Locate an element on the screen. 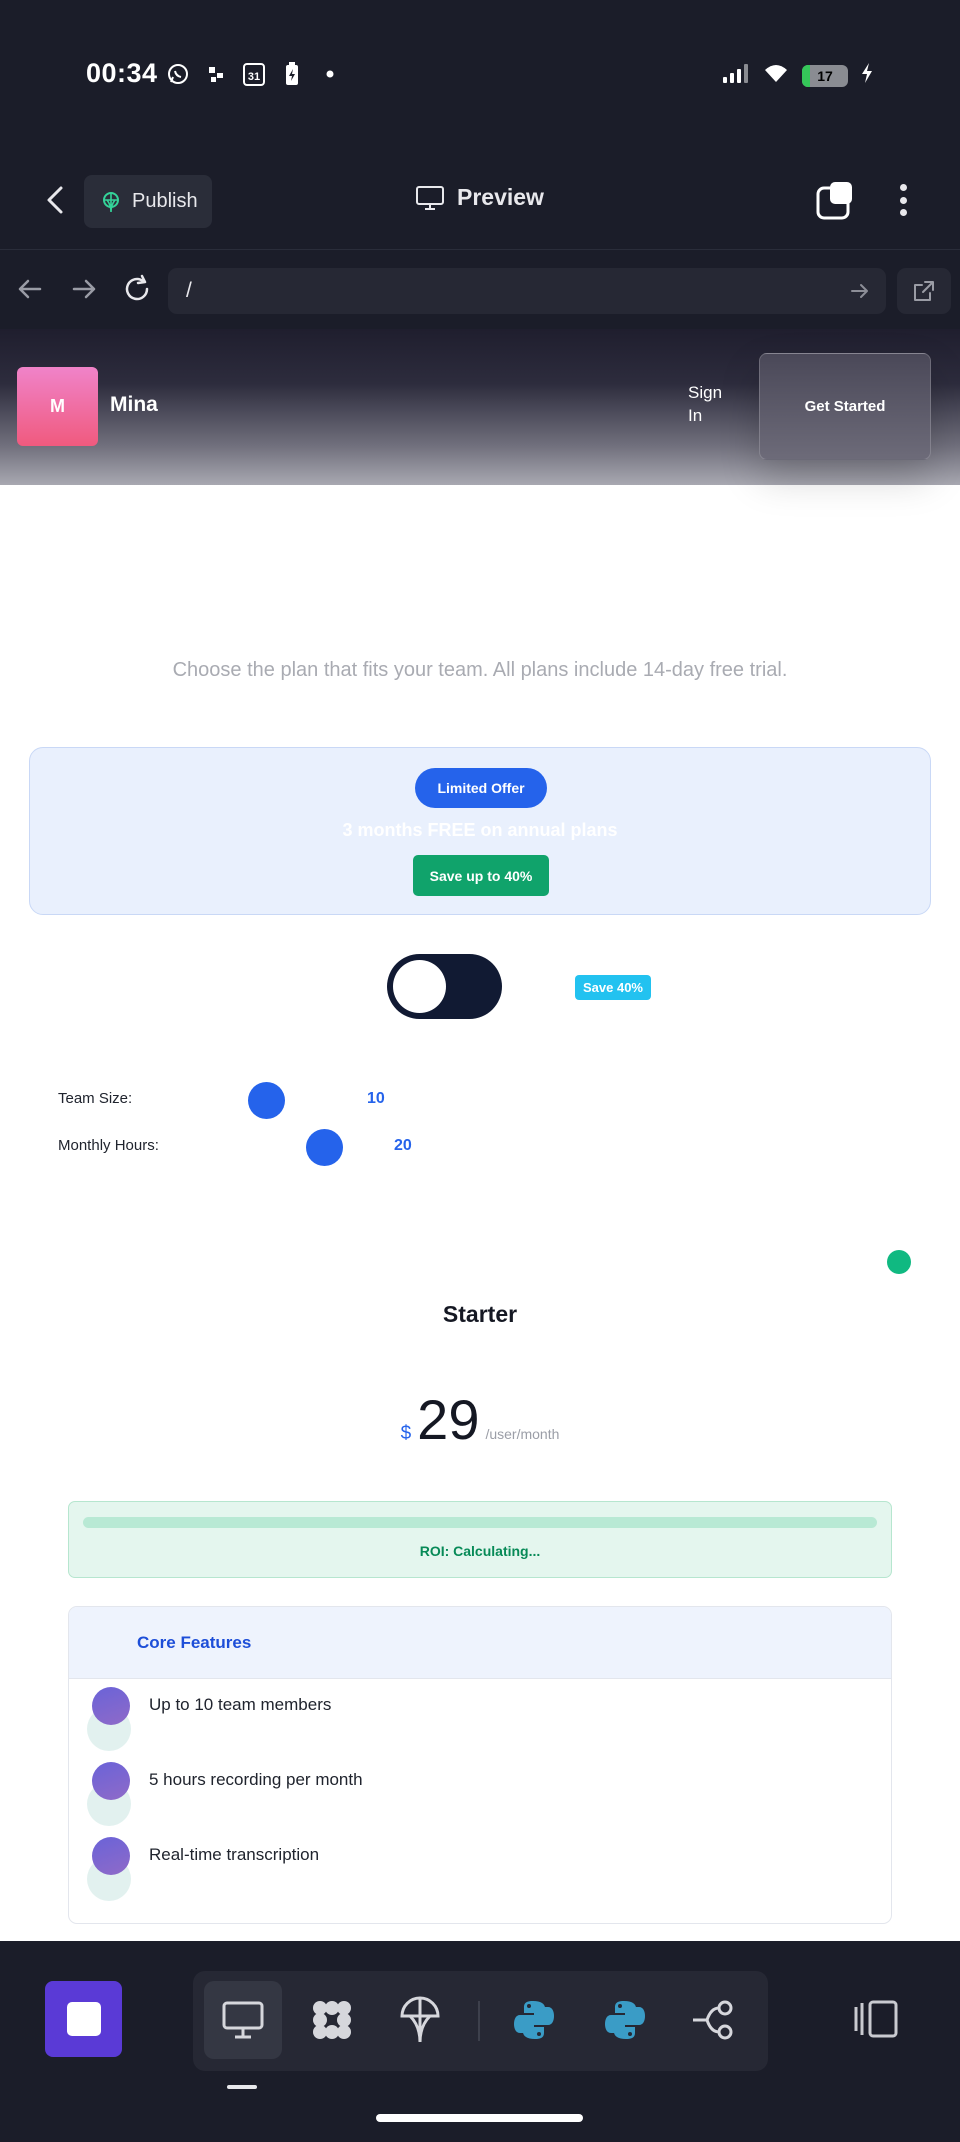  battery-icon: 17 is located at coordinates (825, 75).